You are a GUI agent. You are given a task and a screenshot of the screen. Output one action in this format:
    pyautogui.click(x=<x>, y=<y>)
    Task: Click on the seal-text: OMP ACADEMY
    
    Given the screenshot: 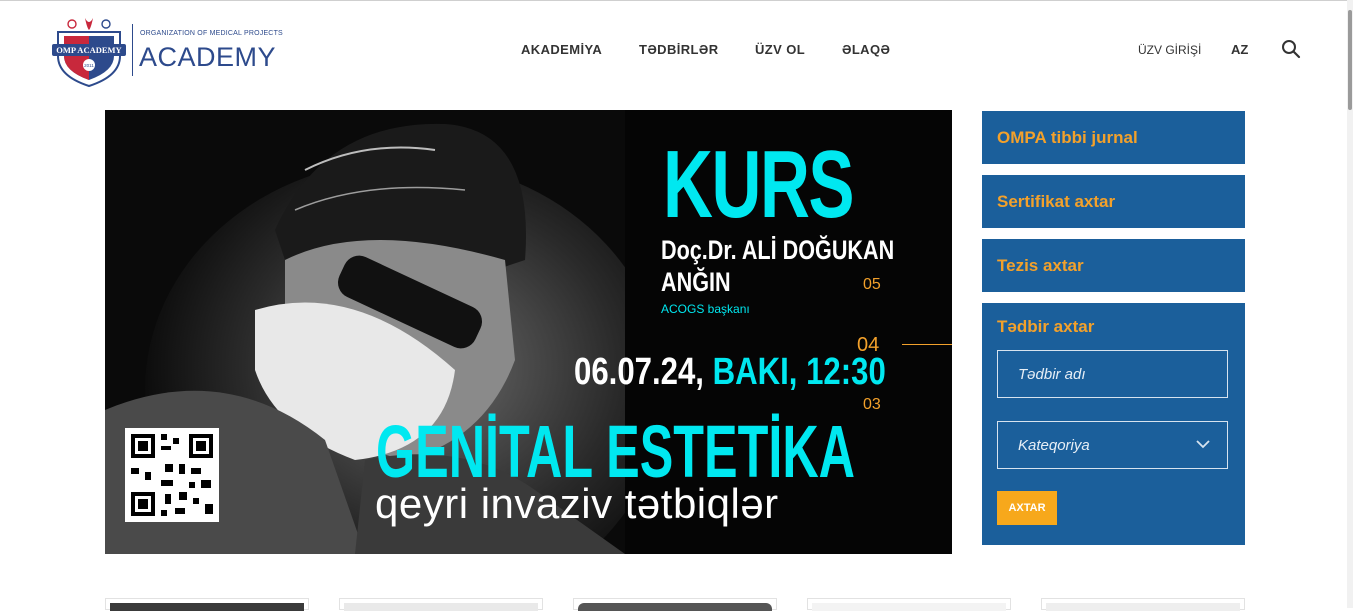 What is the action you would take?
    pyautogui.click(x=88, y=50)
    